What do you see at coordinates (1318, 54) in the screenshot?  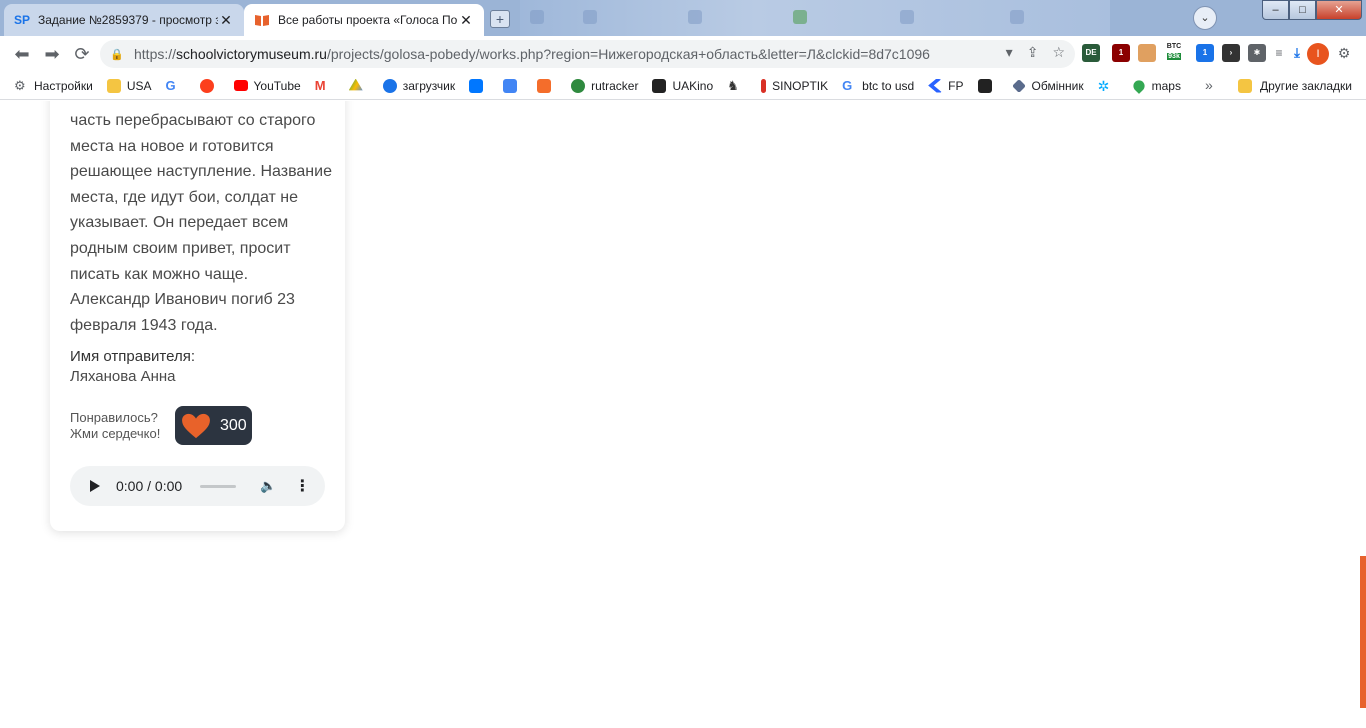 I see `profile-avatar: I` at bounding box center [1318, 54].